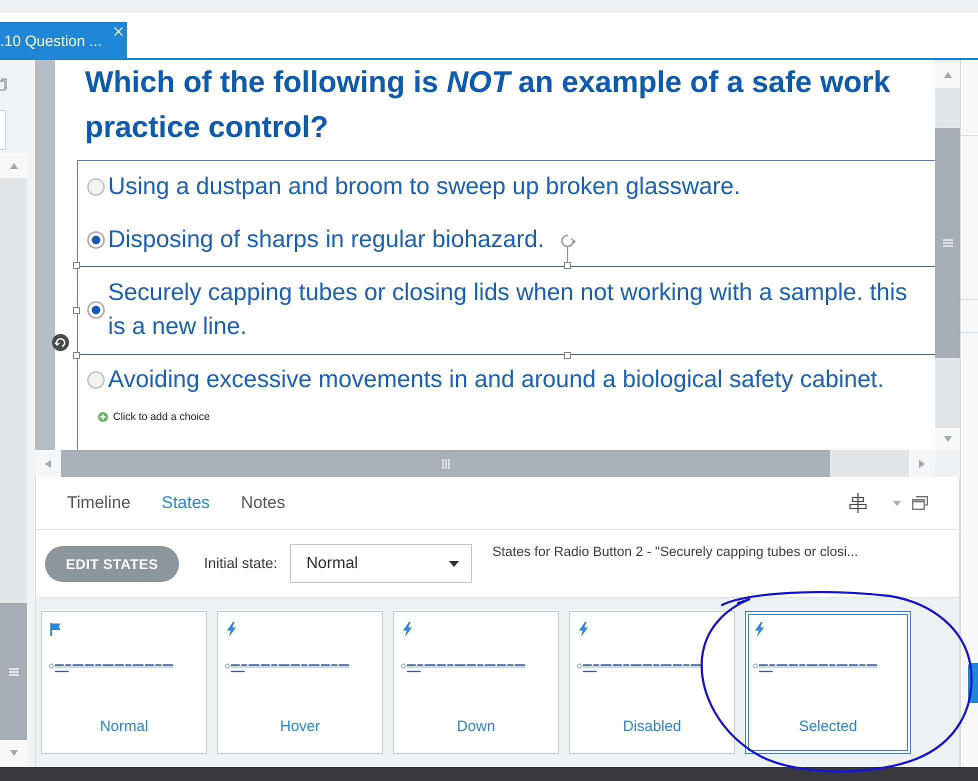  What do you see at coordinates (488, 105) in the screenshot?
I see `question-text: Which of the following is NOT an example of a safe work practice control?` at bounding box center [488, 105].